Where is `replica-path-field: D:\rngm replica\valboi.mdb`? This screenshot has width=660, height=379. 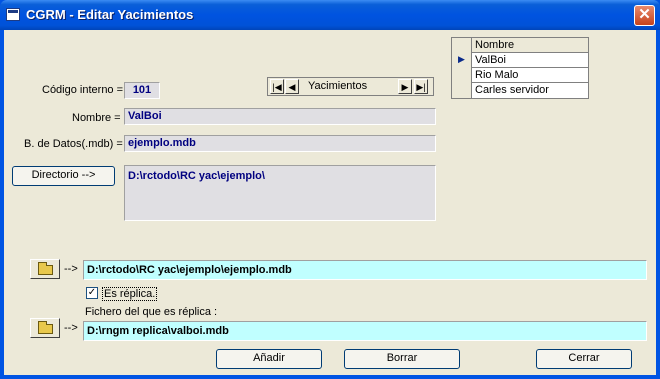
replica-path-field: D:\rngm replica\valboi.mdb is located at coordinates (365, 331).